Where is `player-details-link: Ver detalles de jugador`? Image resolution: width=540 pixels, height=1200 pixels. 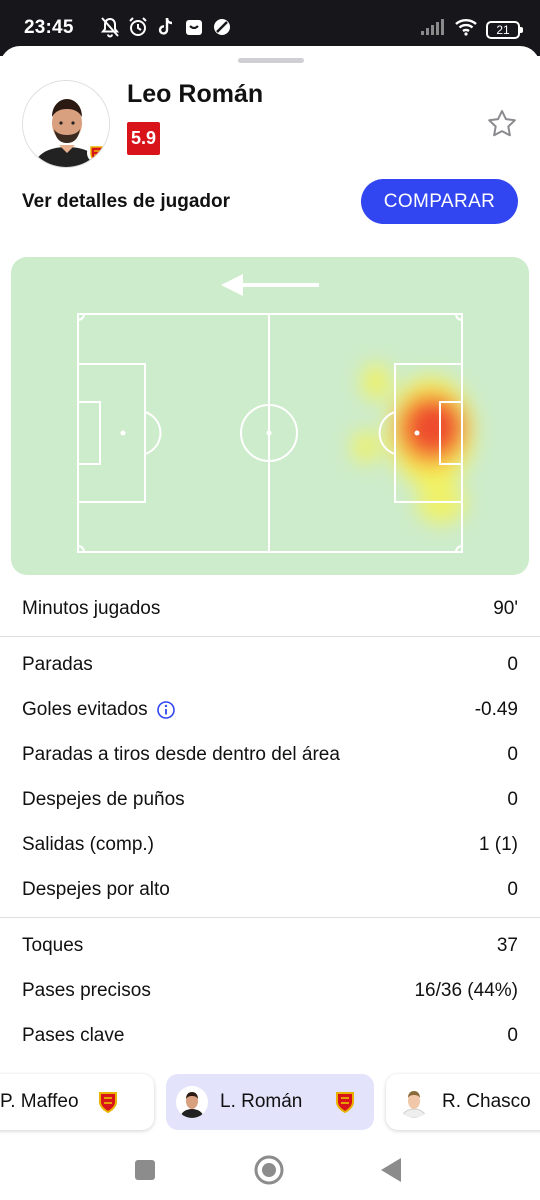
player-details-link: Ver detalles de jugador is located at coordinates (126, 202).